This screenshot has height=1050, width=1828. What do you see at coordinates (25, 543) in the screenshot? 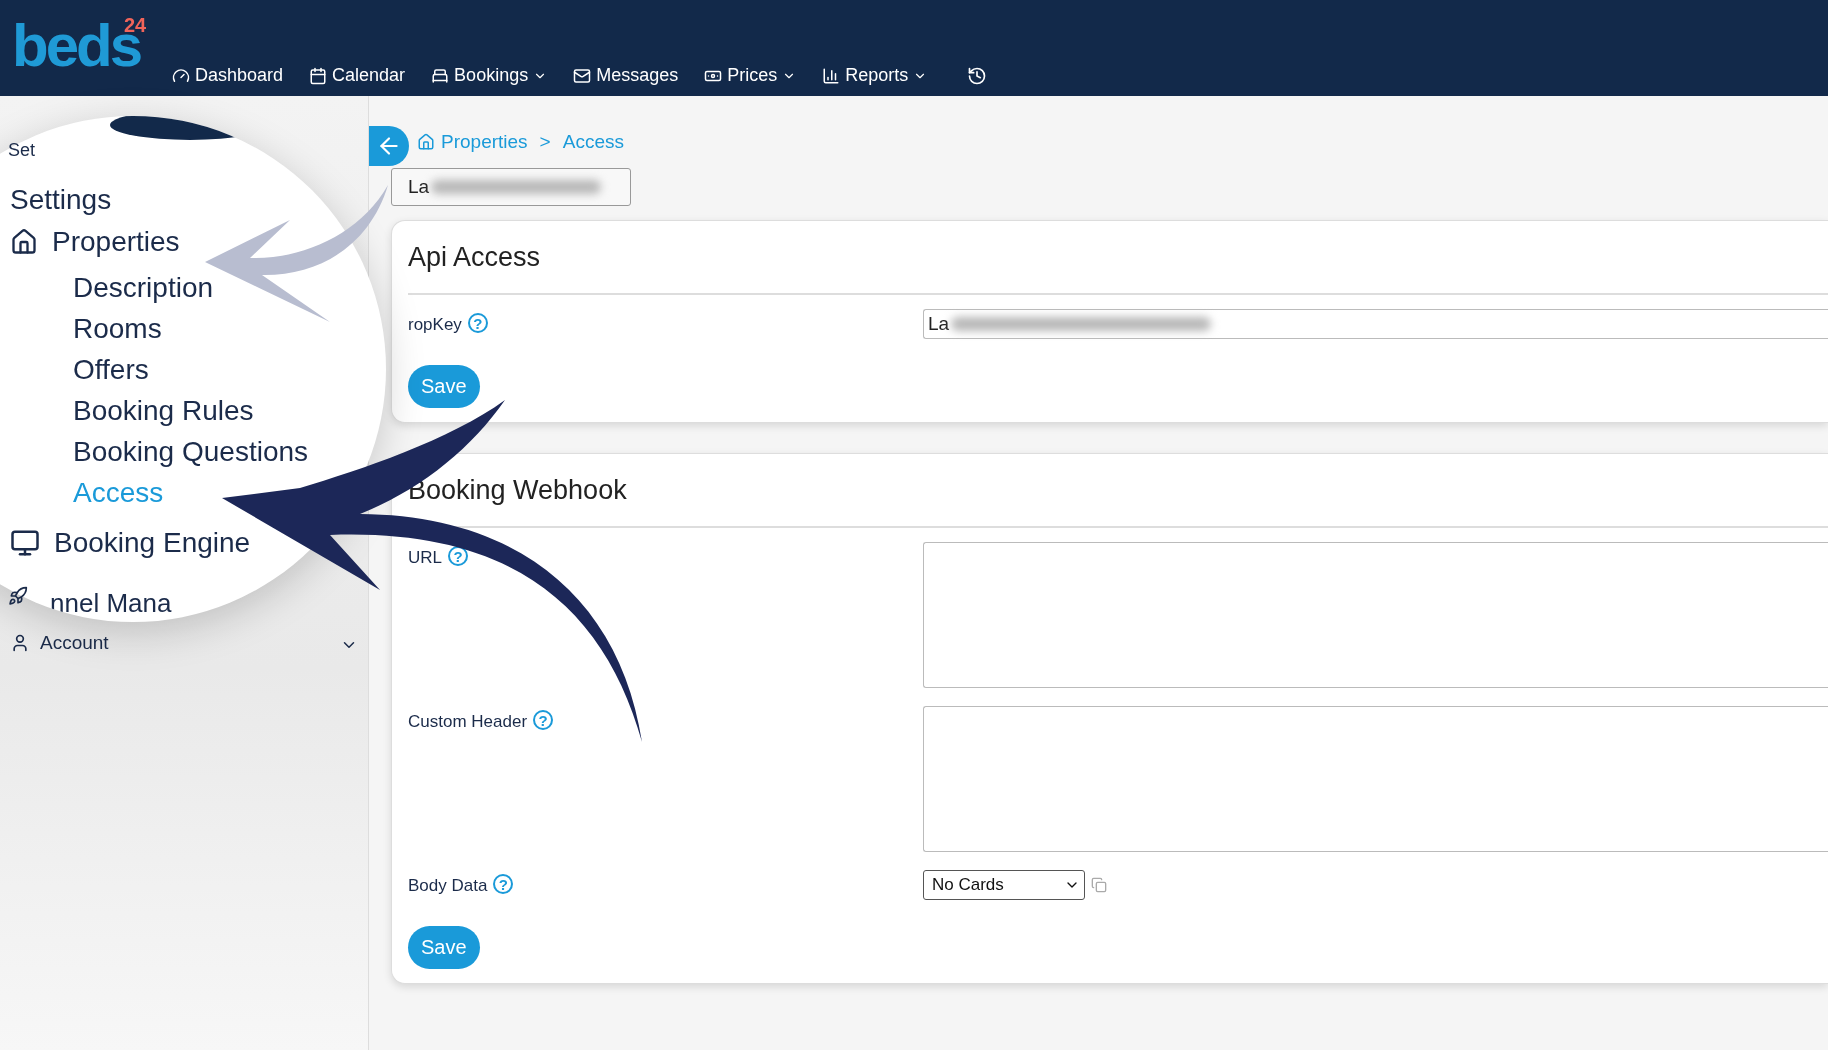
I see `monitor-icon` at bounding box center [25, 543].